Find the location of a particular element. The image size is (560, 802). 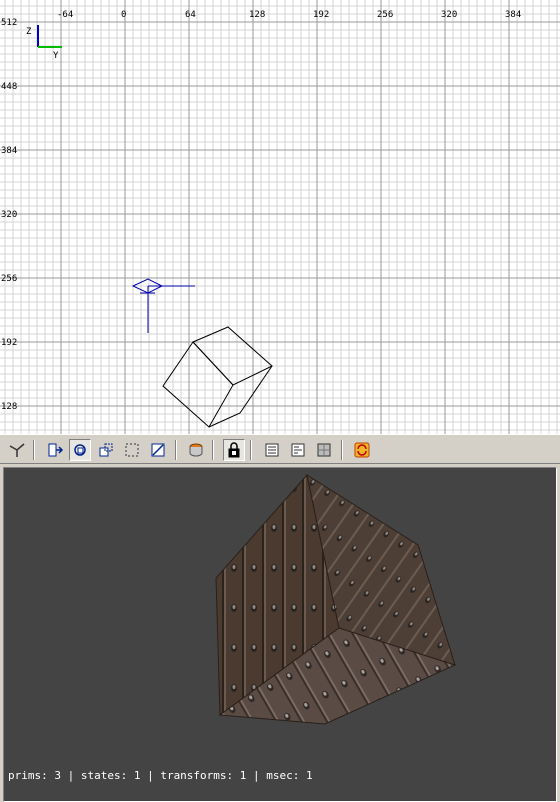

select-button is located at coordinates (55, 450).